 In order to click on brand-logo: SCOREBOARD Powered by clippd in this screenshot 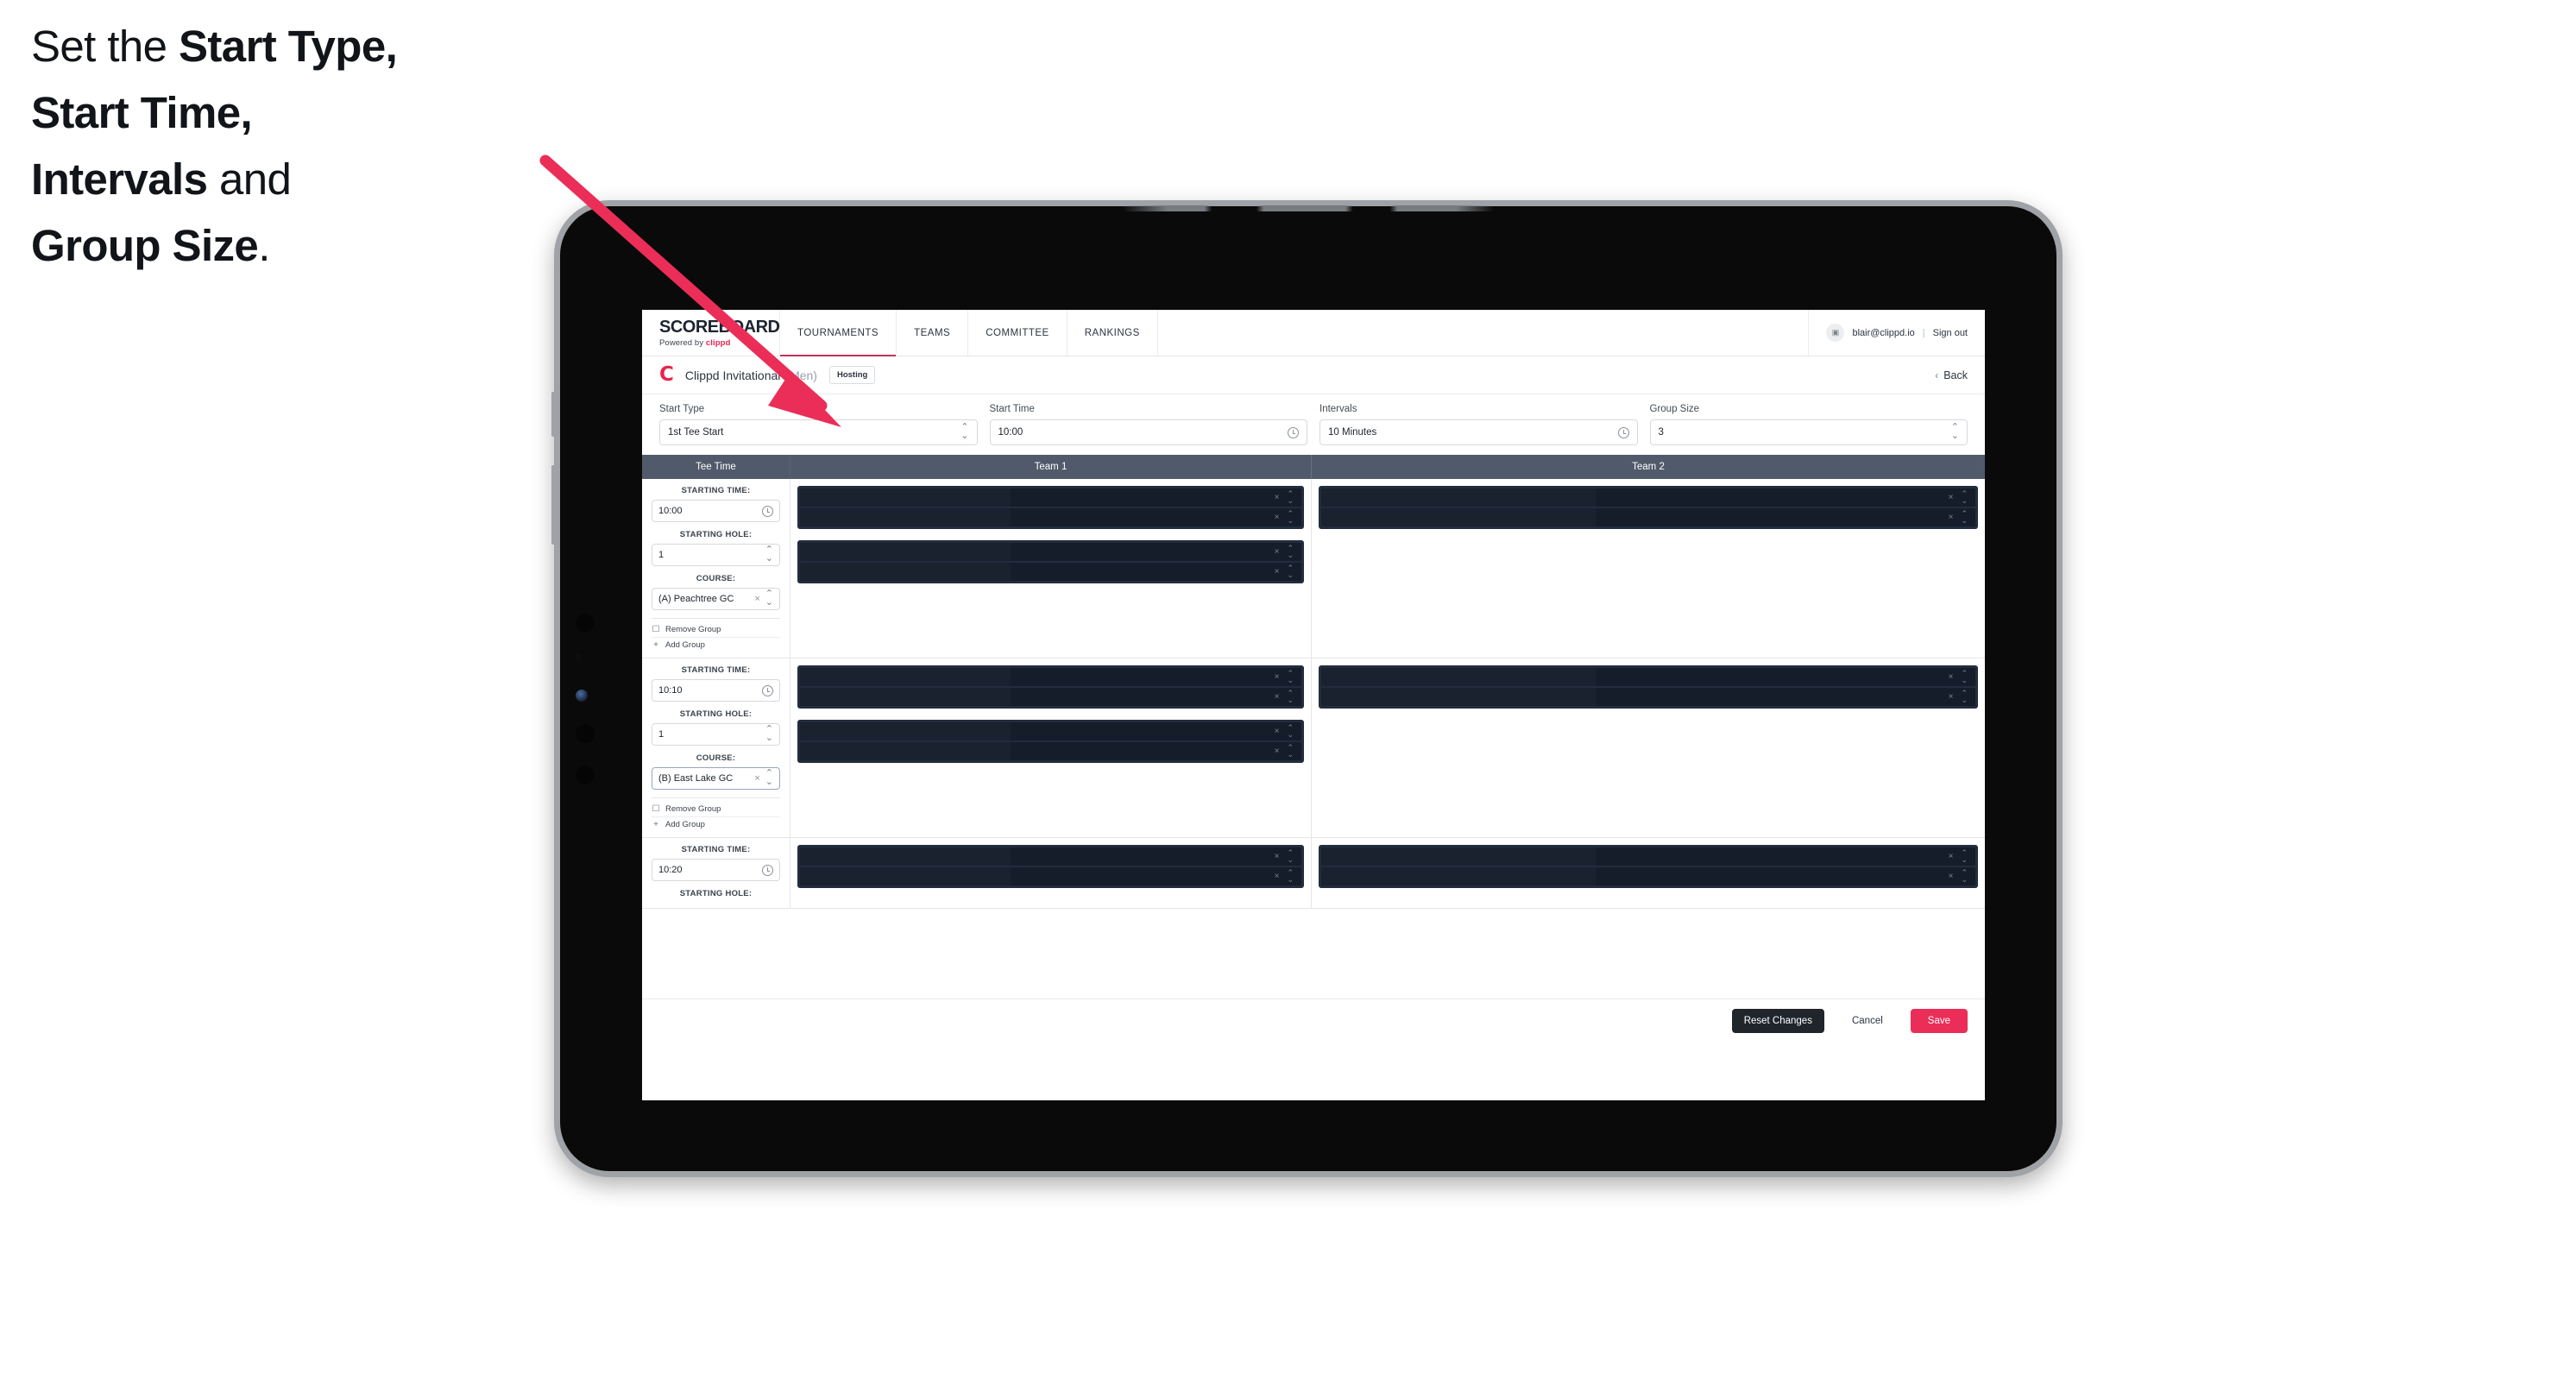, I will do `click(711, 333)`.